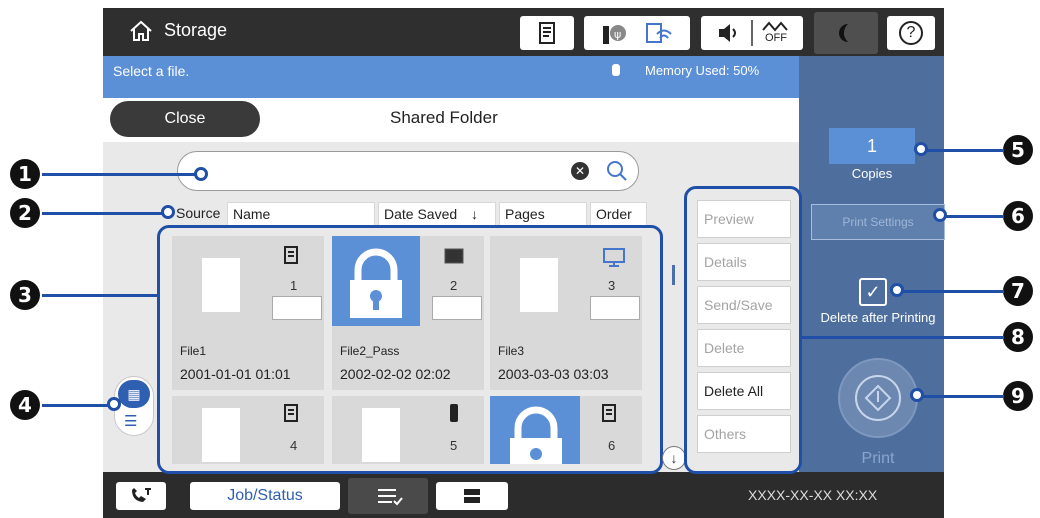 This screenshot has height=518, width=1040. I want to click on print-button, so click(878, 398).